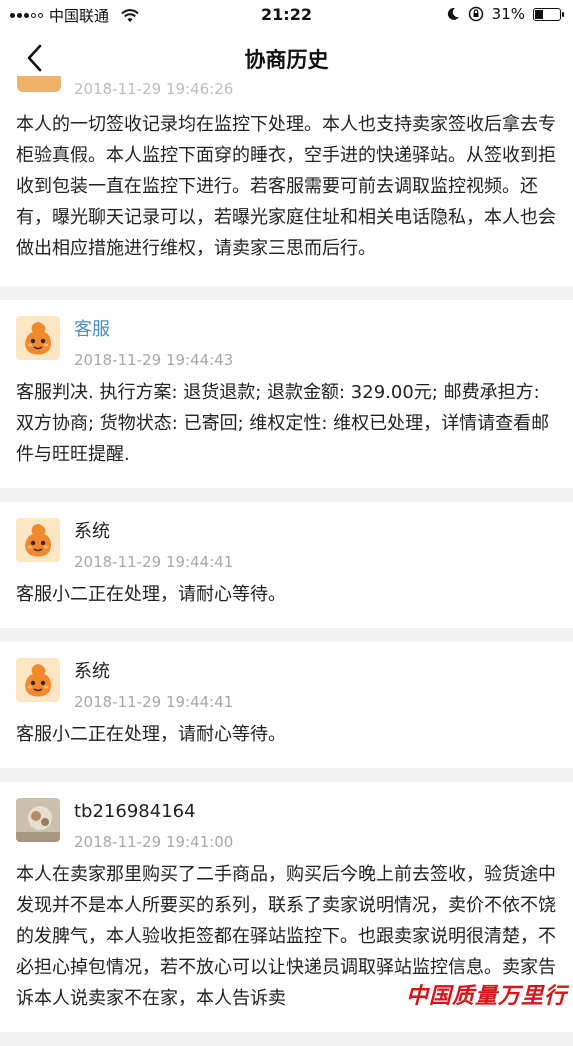 Image resolution: width=573 pixels, height=1046 pixels. Describe the element at coordinates (154, 842) in the screenshot. I see `record-time: 2018-11-29 19:41:00` at that location.